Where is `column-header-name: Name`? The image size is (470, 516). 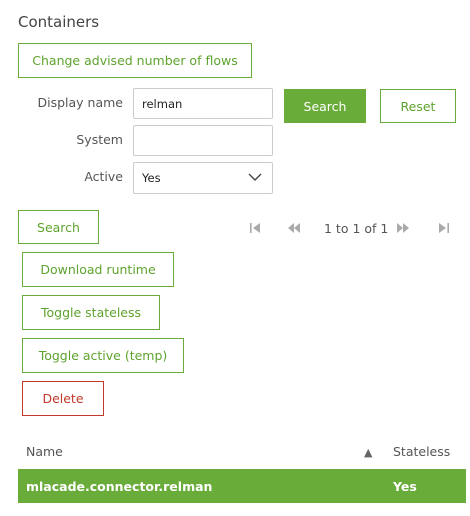
column-header-name: Name is located at coordinates (44, 451).